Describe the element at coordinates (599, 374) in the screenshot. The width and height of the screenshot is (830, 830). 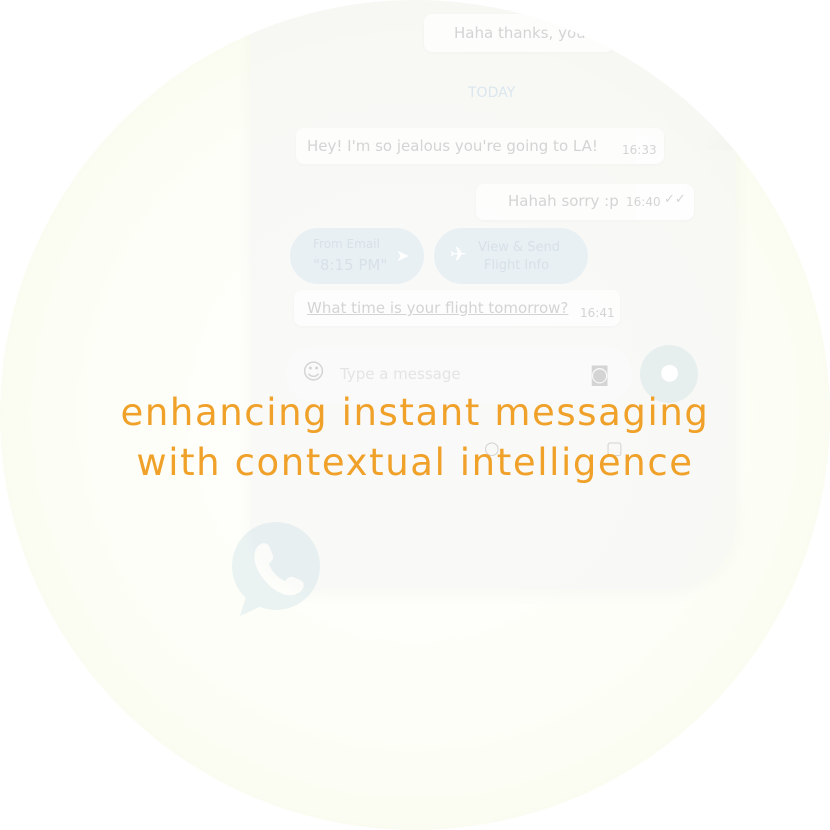
I see `camera-icon: ◙` at that location.